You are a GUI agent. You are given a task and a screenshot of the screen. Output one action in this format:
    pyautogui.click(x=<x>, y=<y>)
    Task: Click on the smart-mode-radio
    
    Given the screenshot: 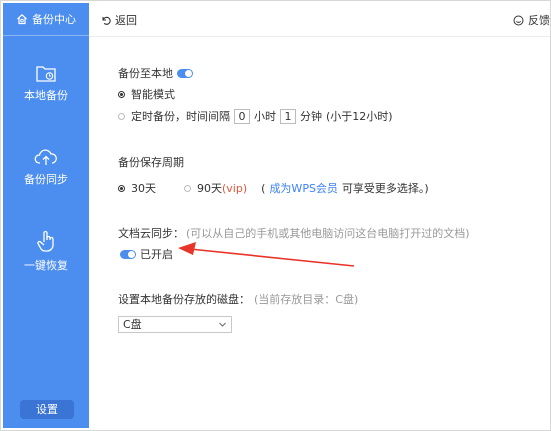 What is the action you would take?
    pyautogui.click(x=121, y=94)
    